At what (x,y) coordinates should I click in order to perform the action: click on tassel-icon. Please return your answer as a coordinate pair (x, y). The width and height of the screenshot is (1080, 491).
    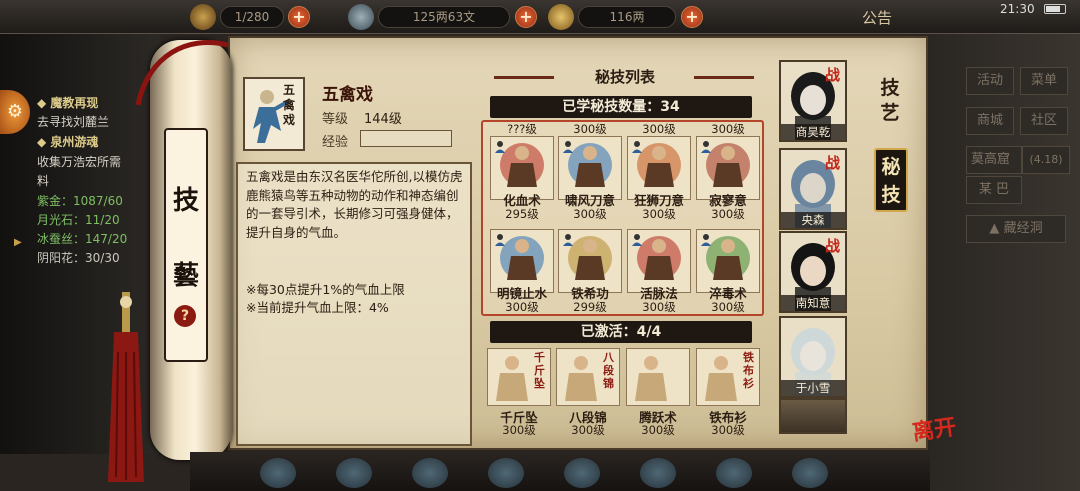
    Looking at the image, I should click on (126, 387).